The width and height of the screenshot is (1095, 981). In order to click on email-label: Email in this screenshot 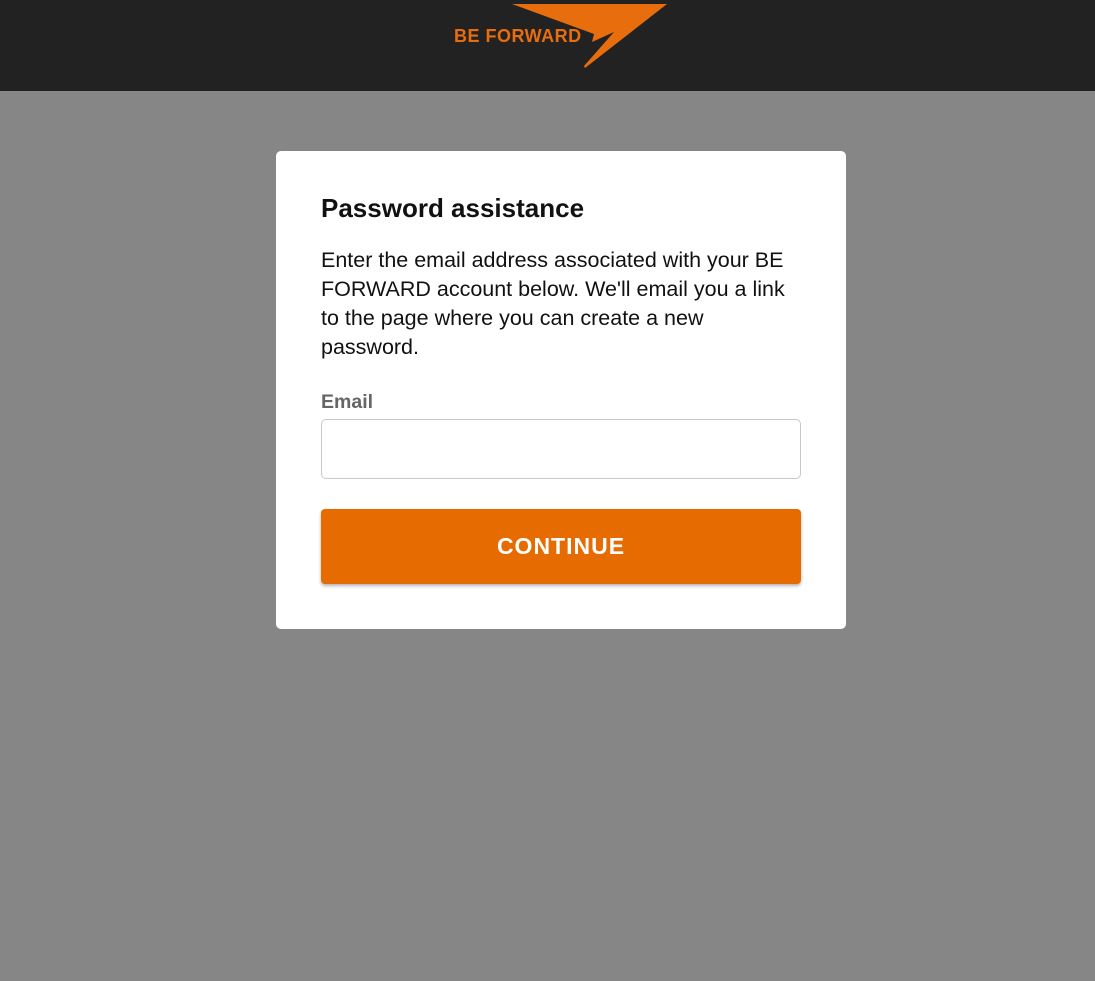, I will do `click(347, 402)`.